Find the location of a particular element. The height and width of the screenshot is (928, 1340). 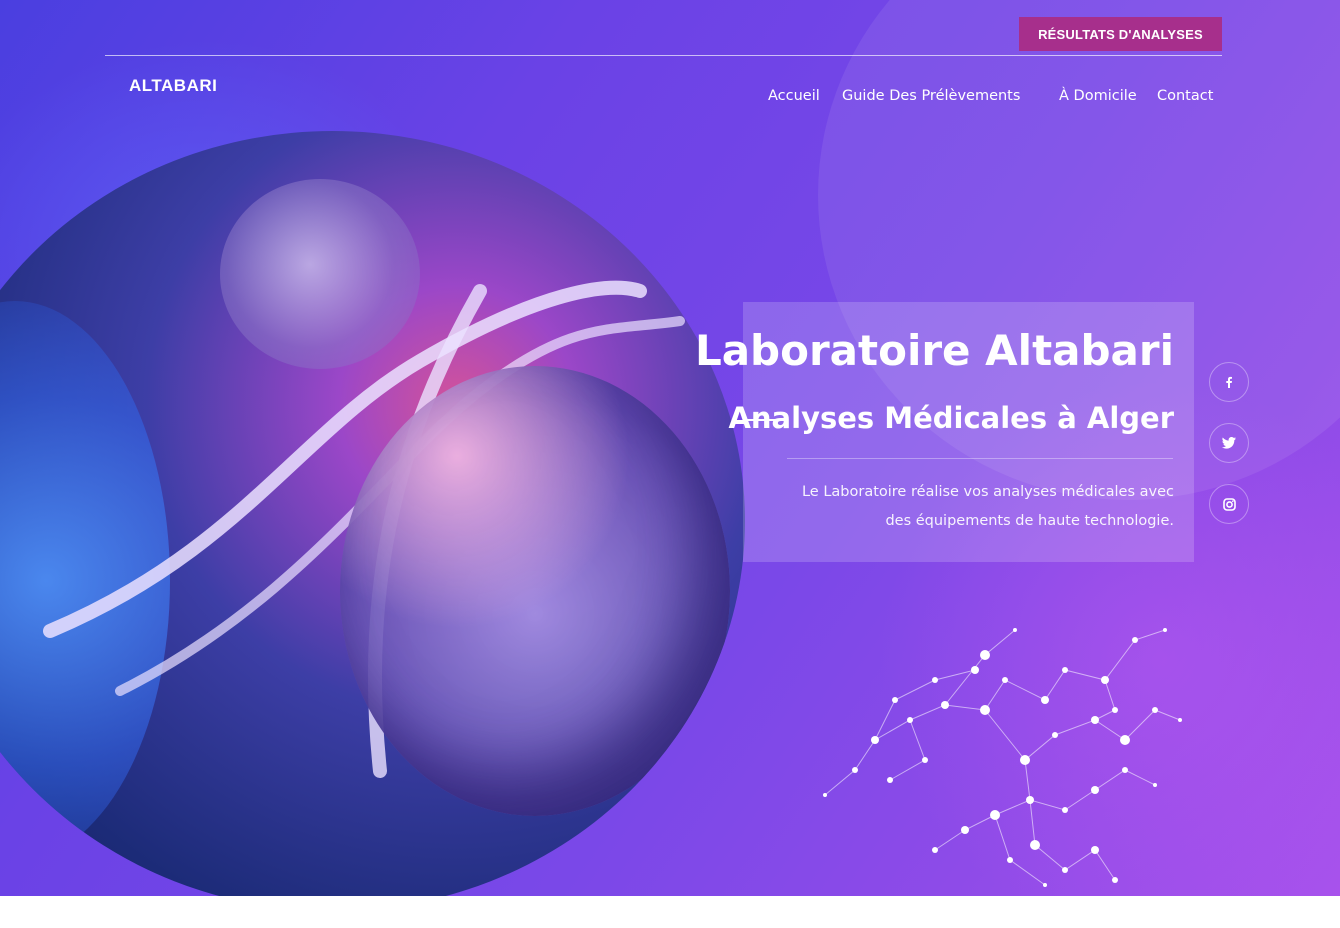

hero-subtitle: Analyses Médicales à Alger is located at coordinates (951, 418).